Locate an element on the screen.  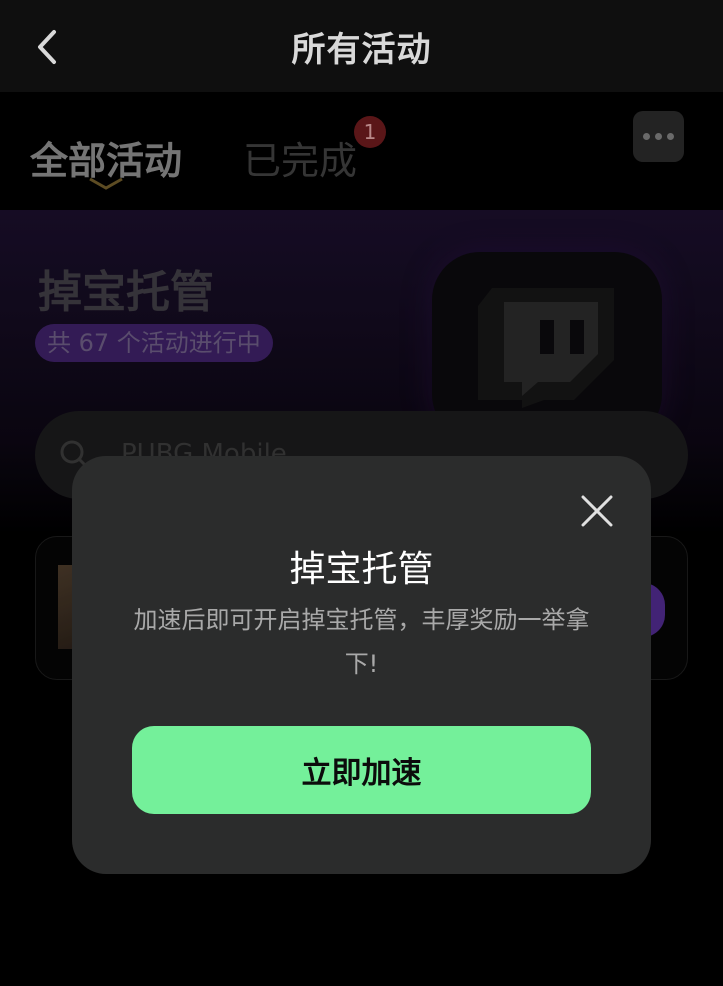
modal-description: 加速后即可开启掉宝托管，丰厚奖励一举拿下! is located at coordinates (361, 642).